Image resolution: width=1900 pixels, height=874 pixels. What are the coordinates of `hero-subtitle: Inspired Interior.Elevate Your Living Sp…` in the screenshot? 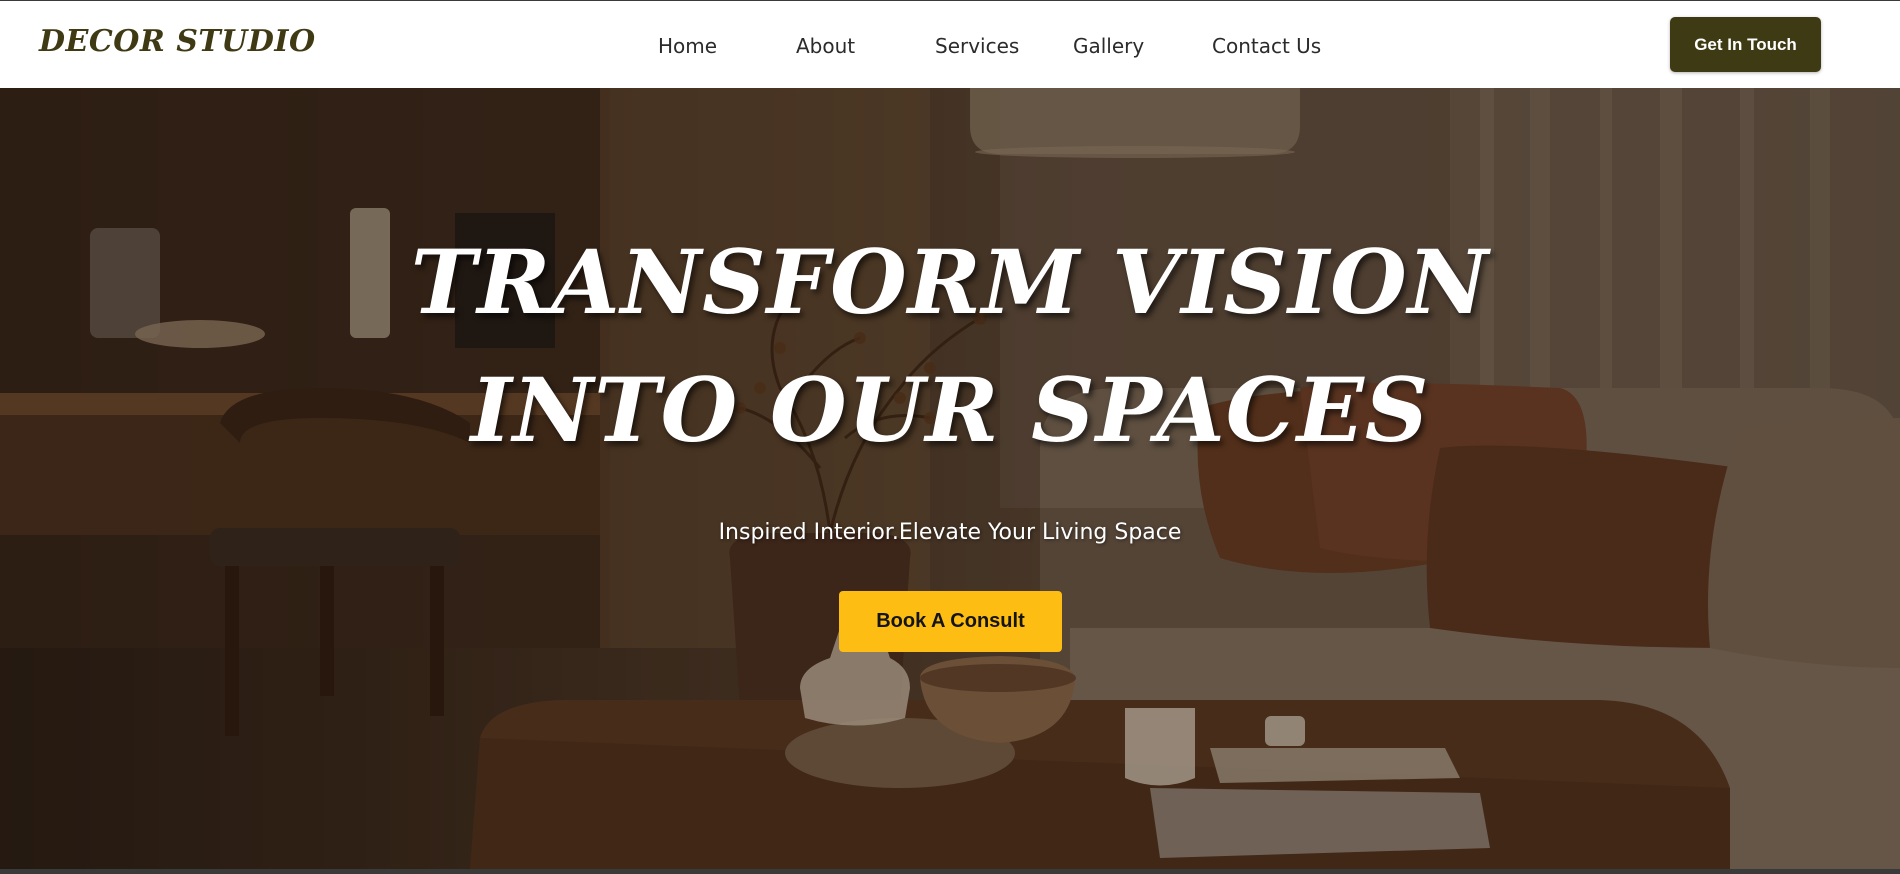 It's located at (950, 532).